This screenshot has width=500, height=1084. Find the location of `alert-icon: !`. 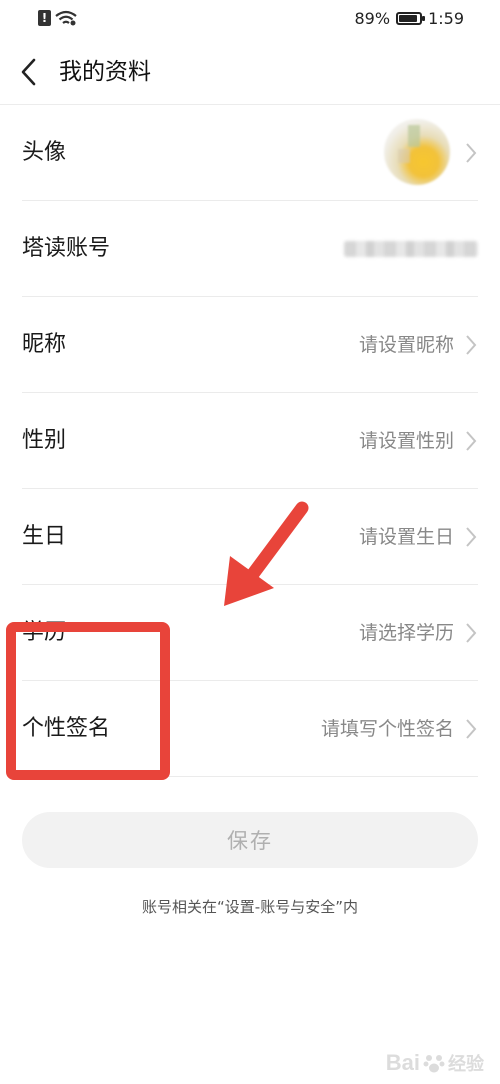

alert-icon: ! is located at coordinates (44, 18).